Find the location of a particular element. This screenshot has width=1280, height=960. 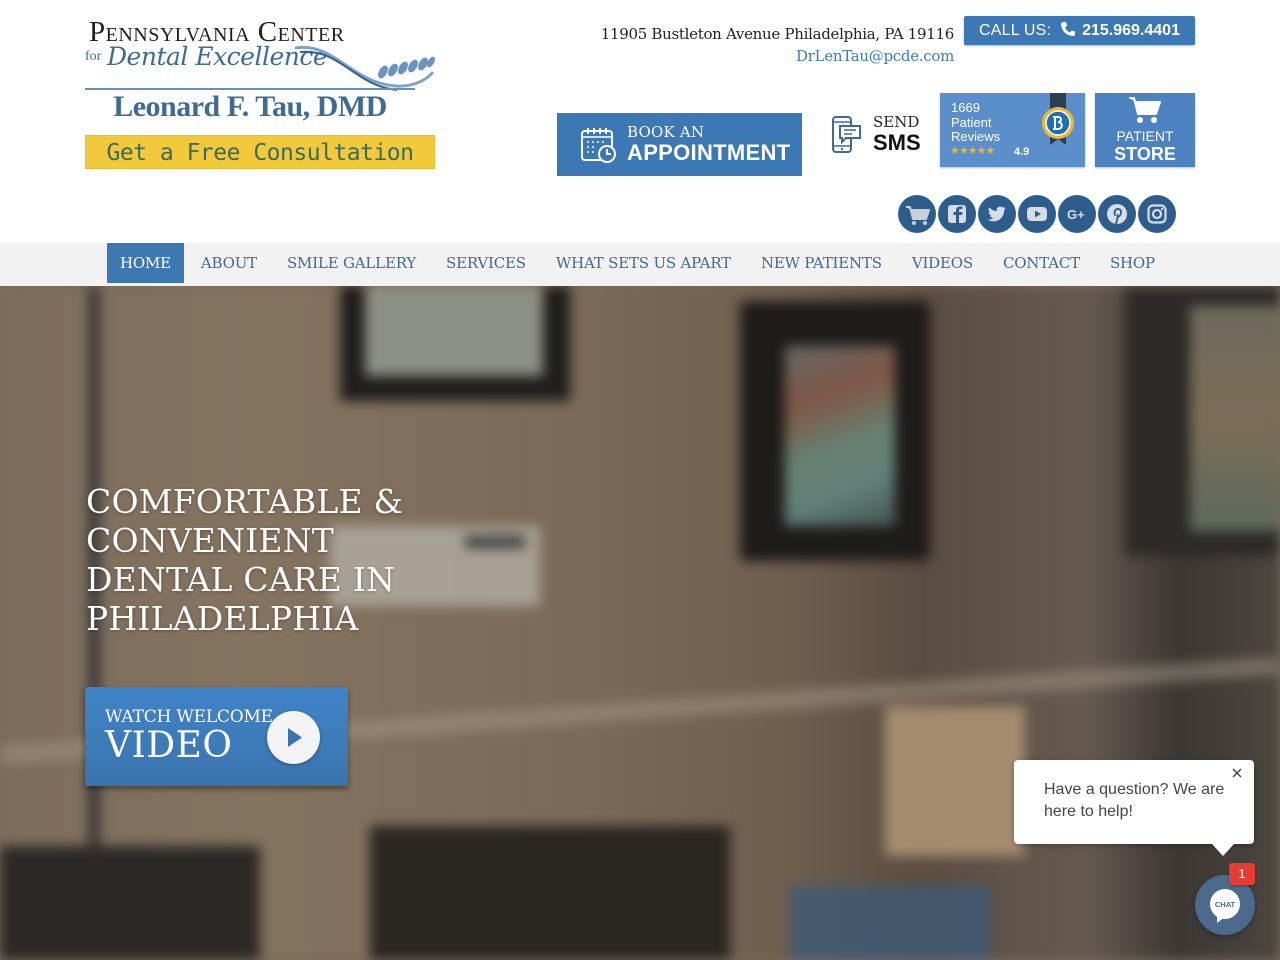

store-line2: STORE is located at coordinates (1145, 154).